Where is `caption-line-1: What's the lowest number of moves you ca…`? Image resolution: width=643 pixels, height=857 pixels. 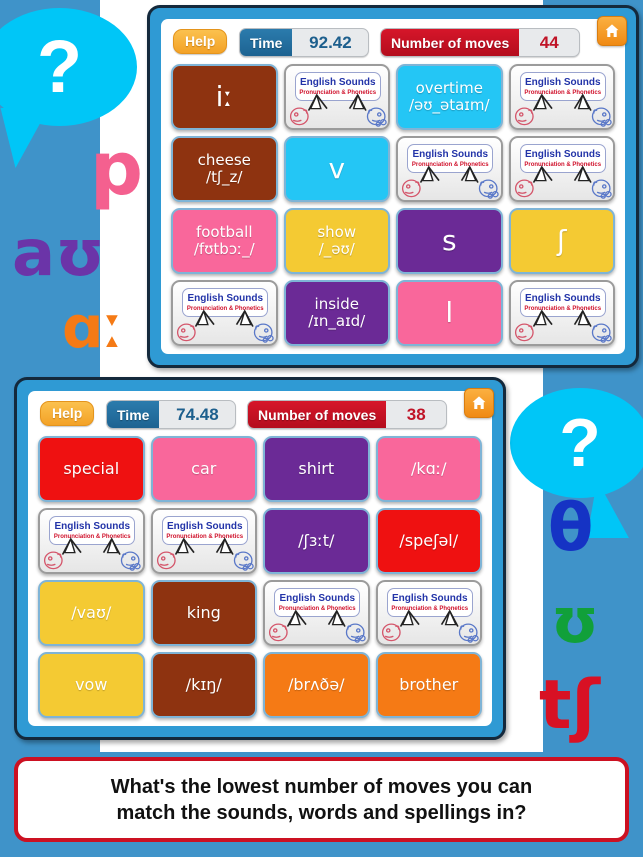 caption-line-1: What's the lowest number of moves you ca… is located at coordinates (321, 786).